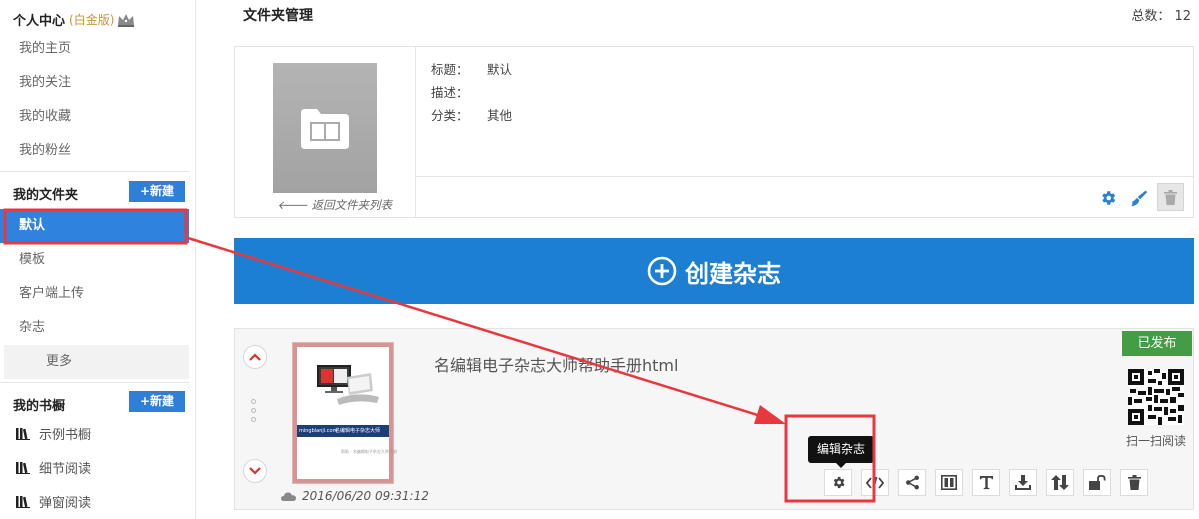  Describe the element at coordinates (1161, 16) in the screenshot. I see `total-count: 总数： 12` at that location.